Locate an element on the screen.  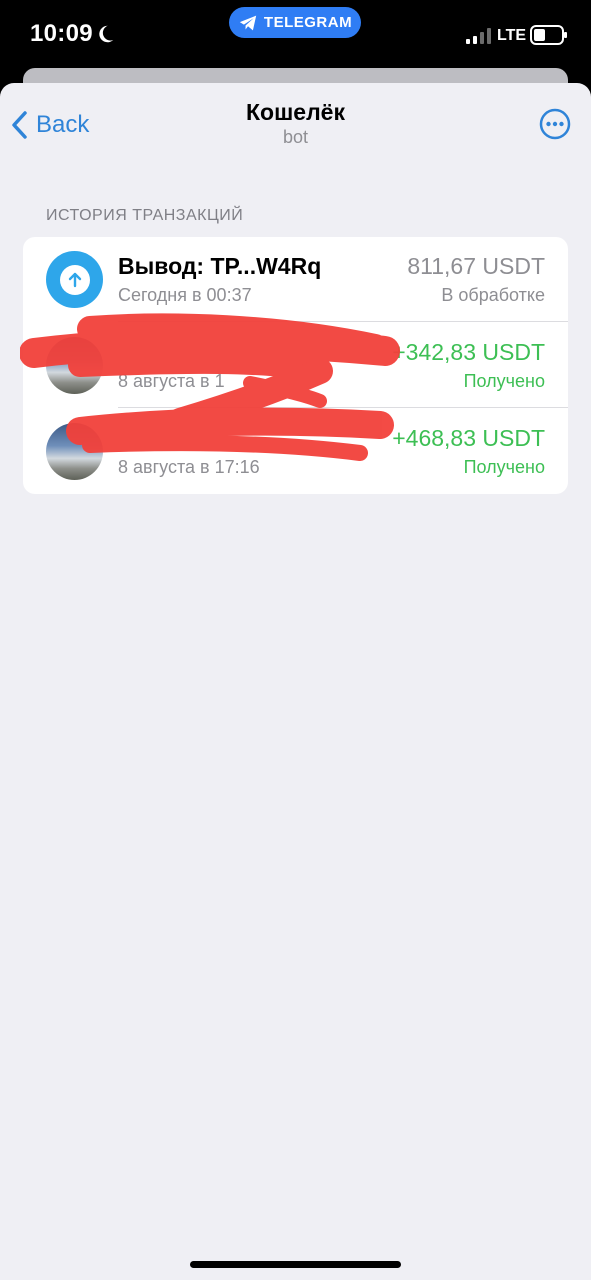
telegram-pill-label: TELEGRAM is located at coordinates (308, 22).